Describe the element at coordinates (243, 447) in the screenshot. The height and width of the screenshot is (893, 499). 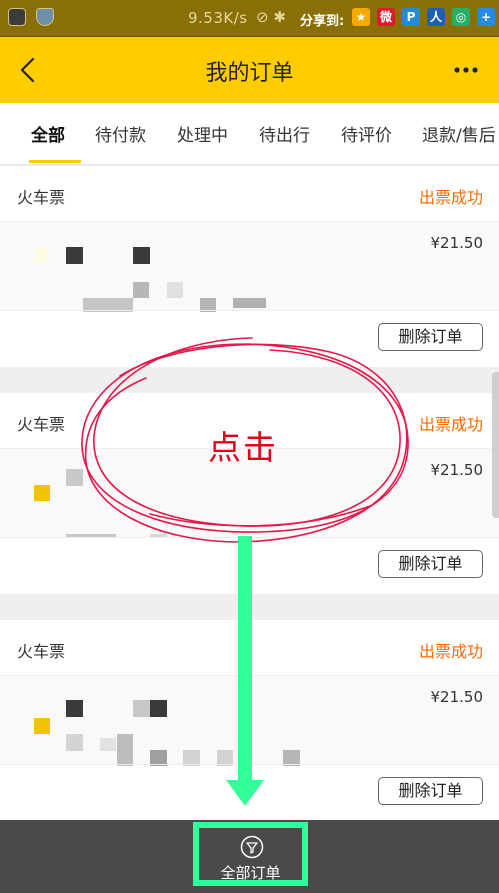
I see `annotation-click-text: 点击` at that location.